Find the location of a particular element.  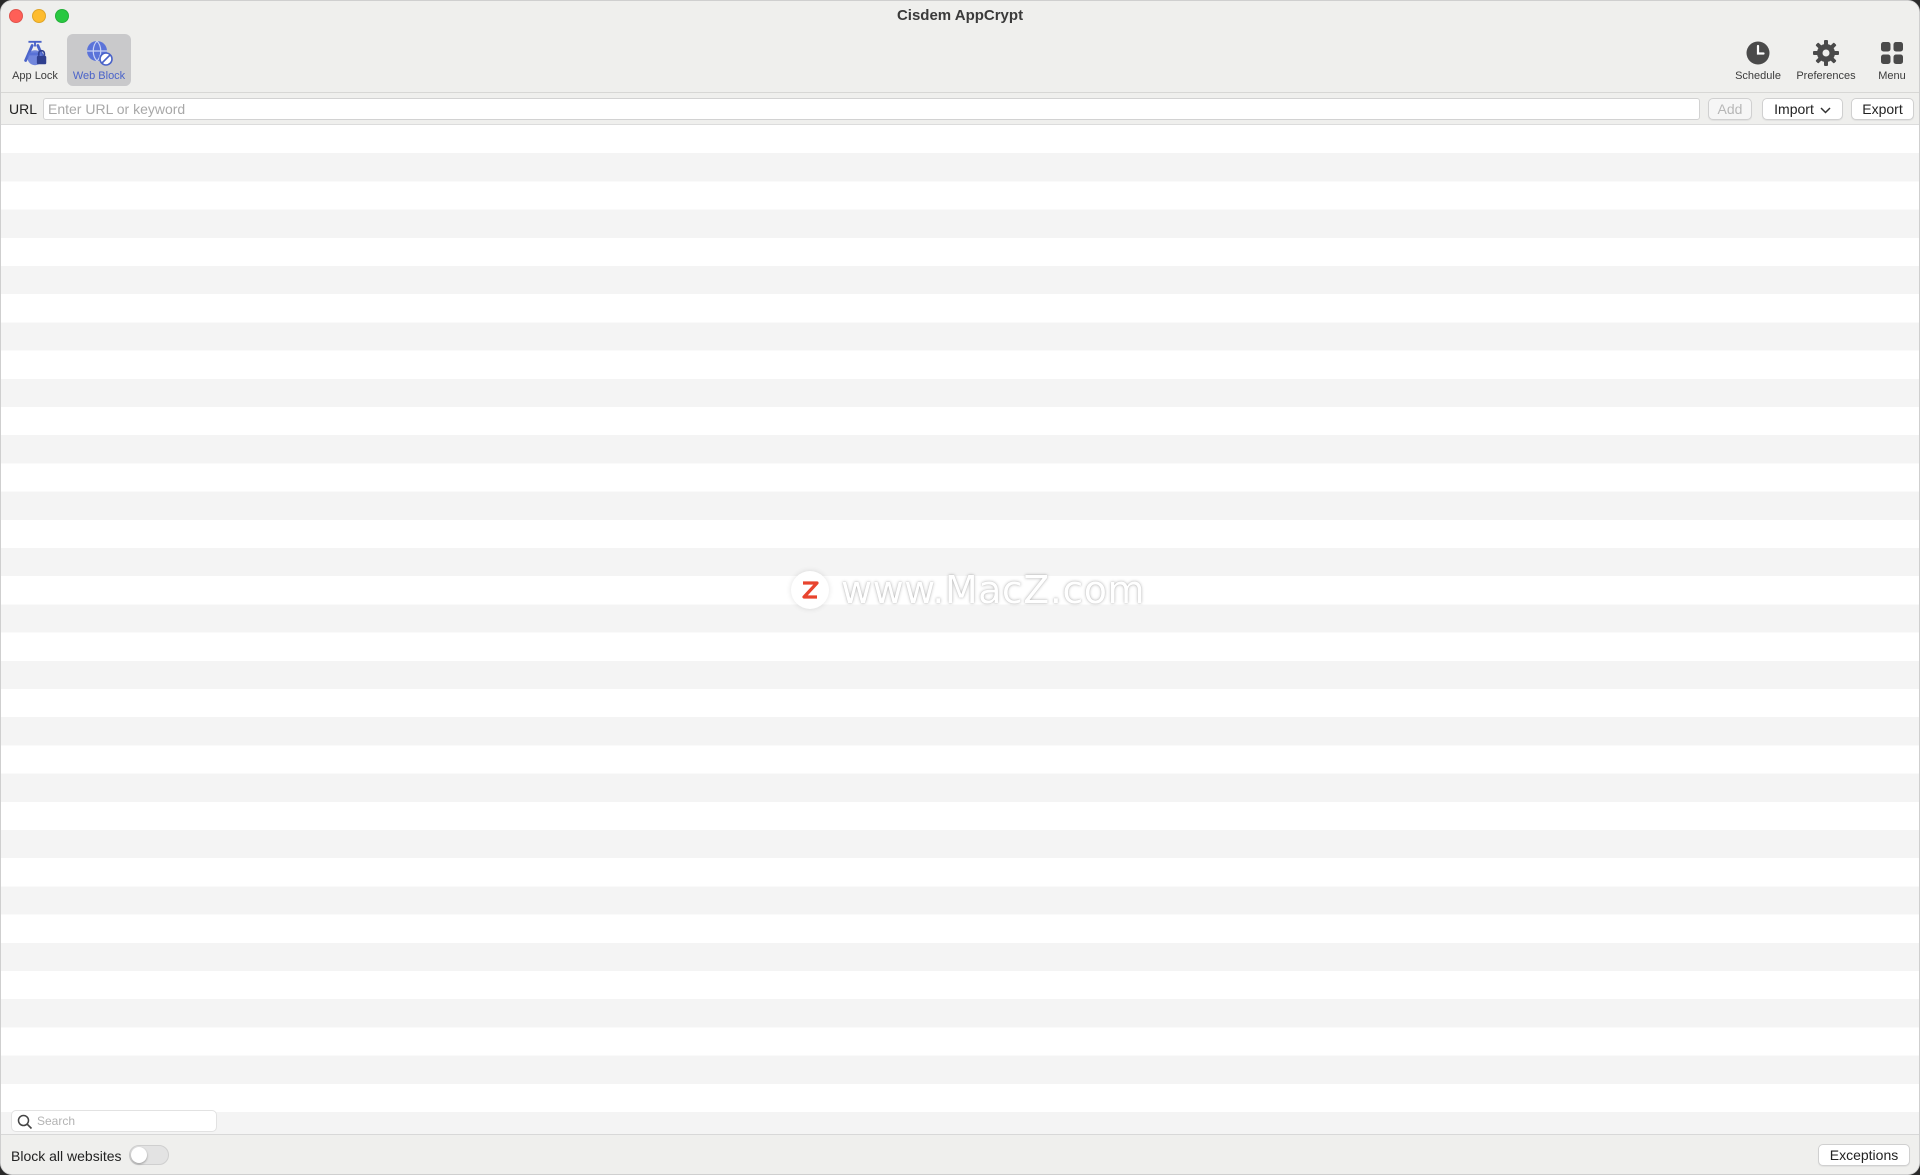

chevron-down-icon is located at coordinates (1825, 109).